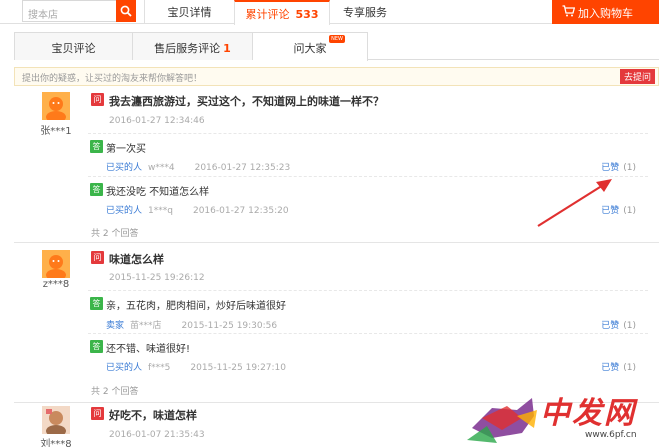 This screenshot has width=659, height=447. What do you see at coordinates (112, 79) in the screenshot?
I see `ask-input-placeholder: 提出你的疑惑，让买过的淘友来帮你解答吧！` at bounding box center [112, 79].